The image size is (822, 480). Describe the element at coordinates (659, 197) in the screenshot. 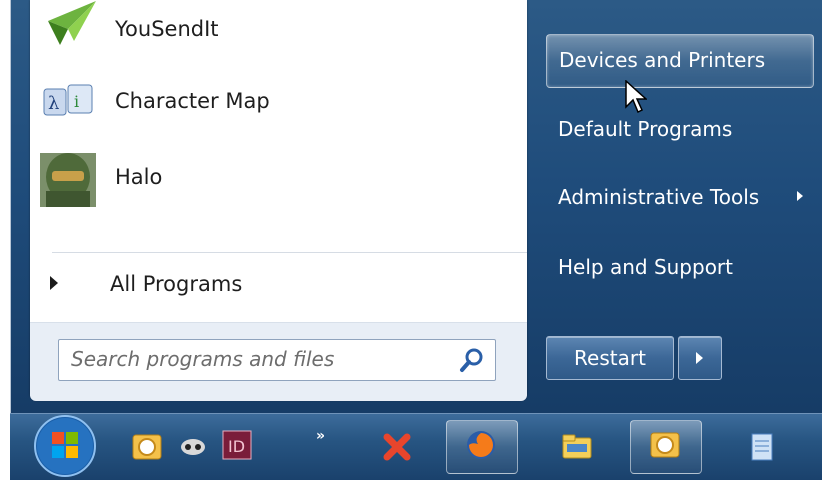

I see `menu-label: Administrative Tools` at that location.